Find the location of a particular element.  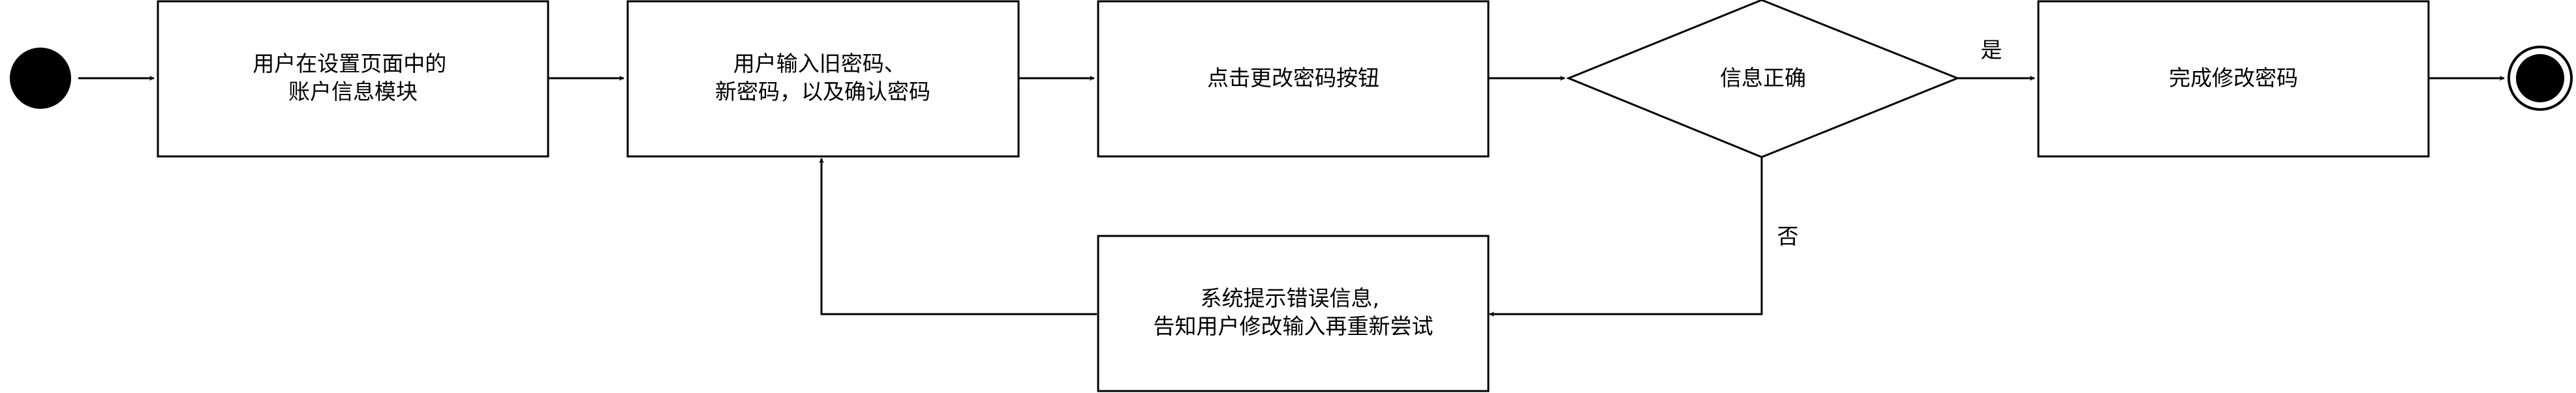

end-node is located at coordinates (2540, 78).